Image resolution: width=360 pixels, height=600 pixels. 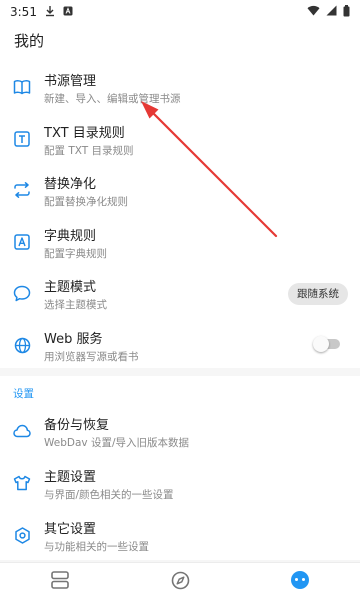 I want to click on page-title: 我的, so click(x=29, y=41).